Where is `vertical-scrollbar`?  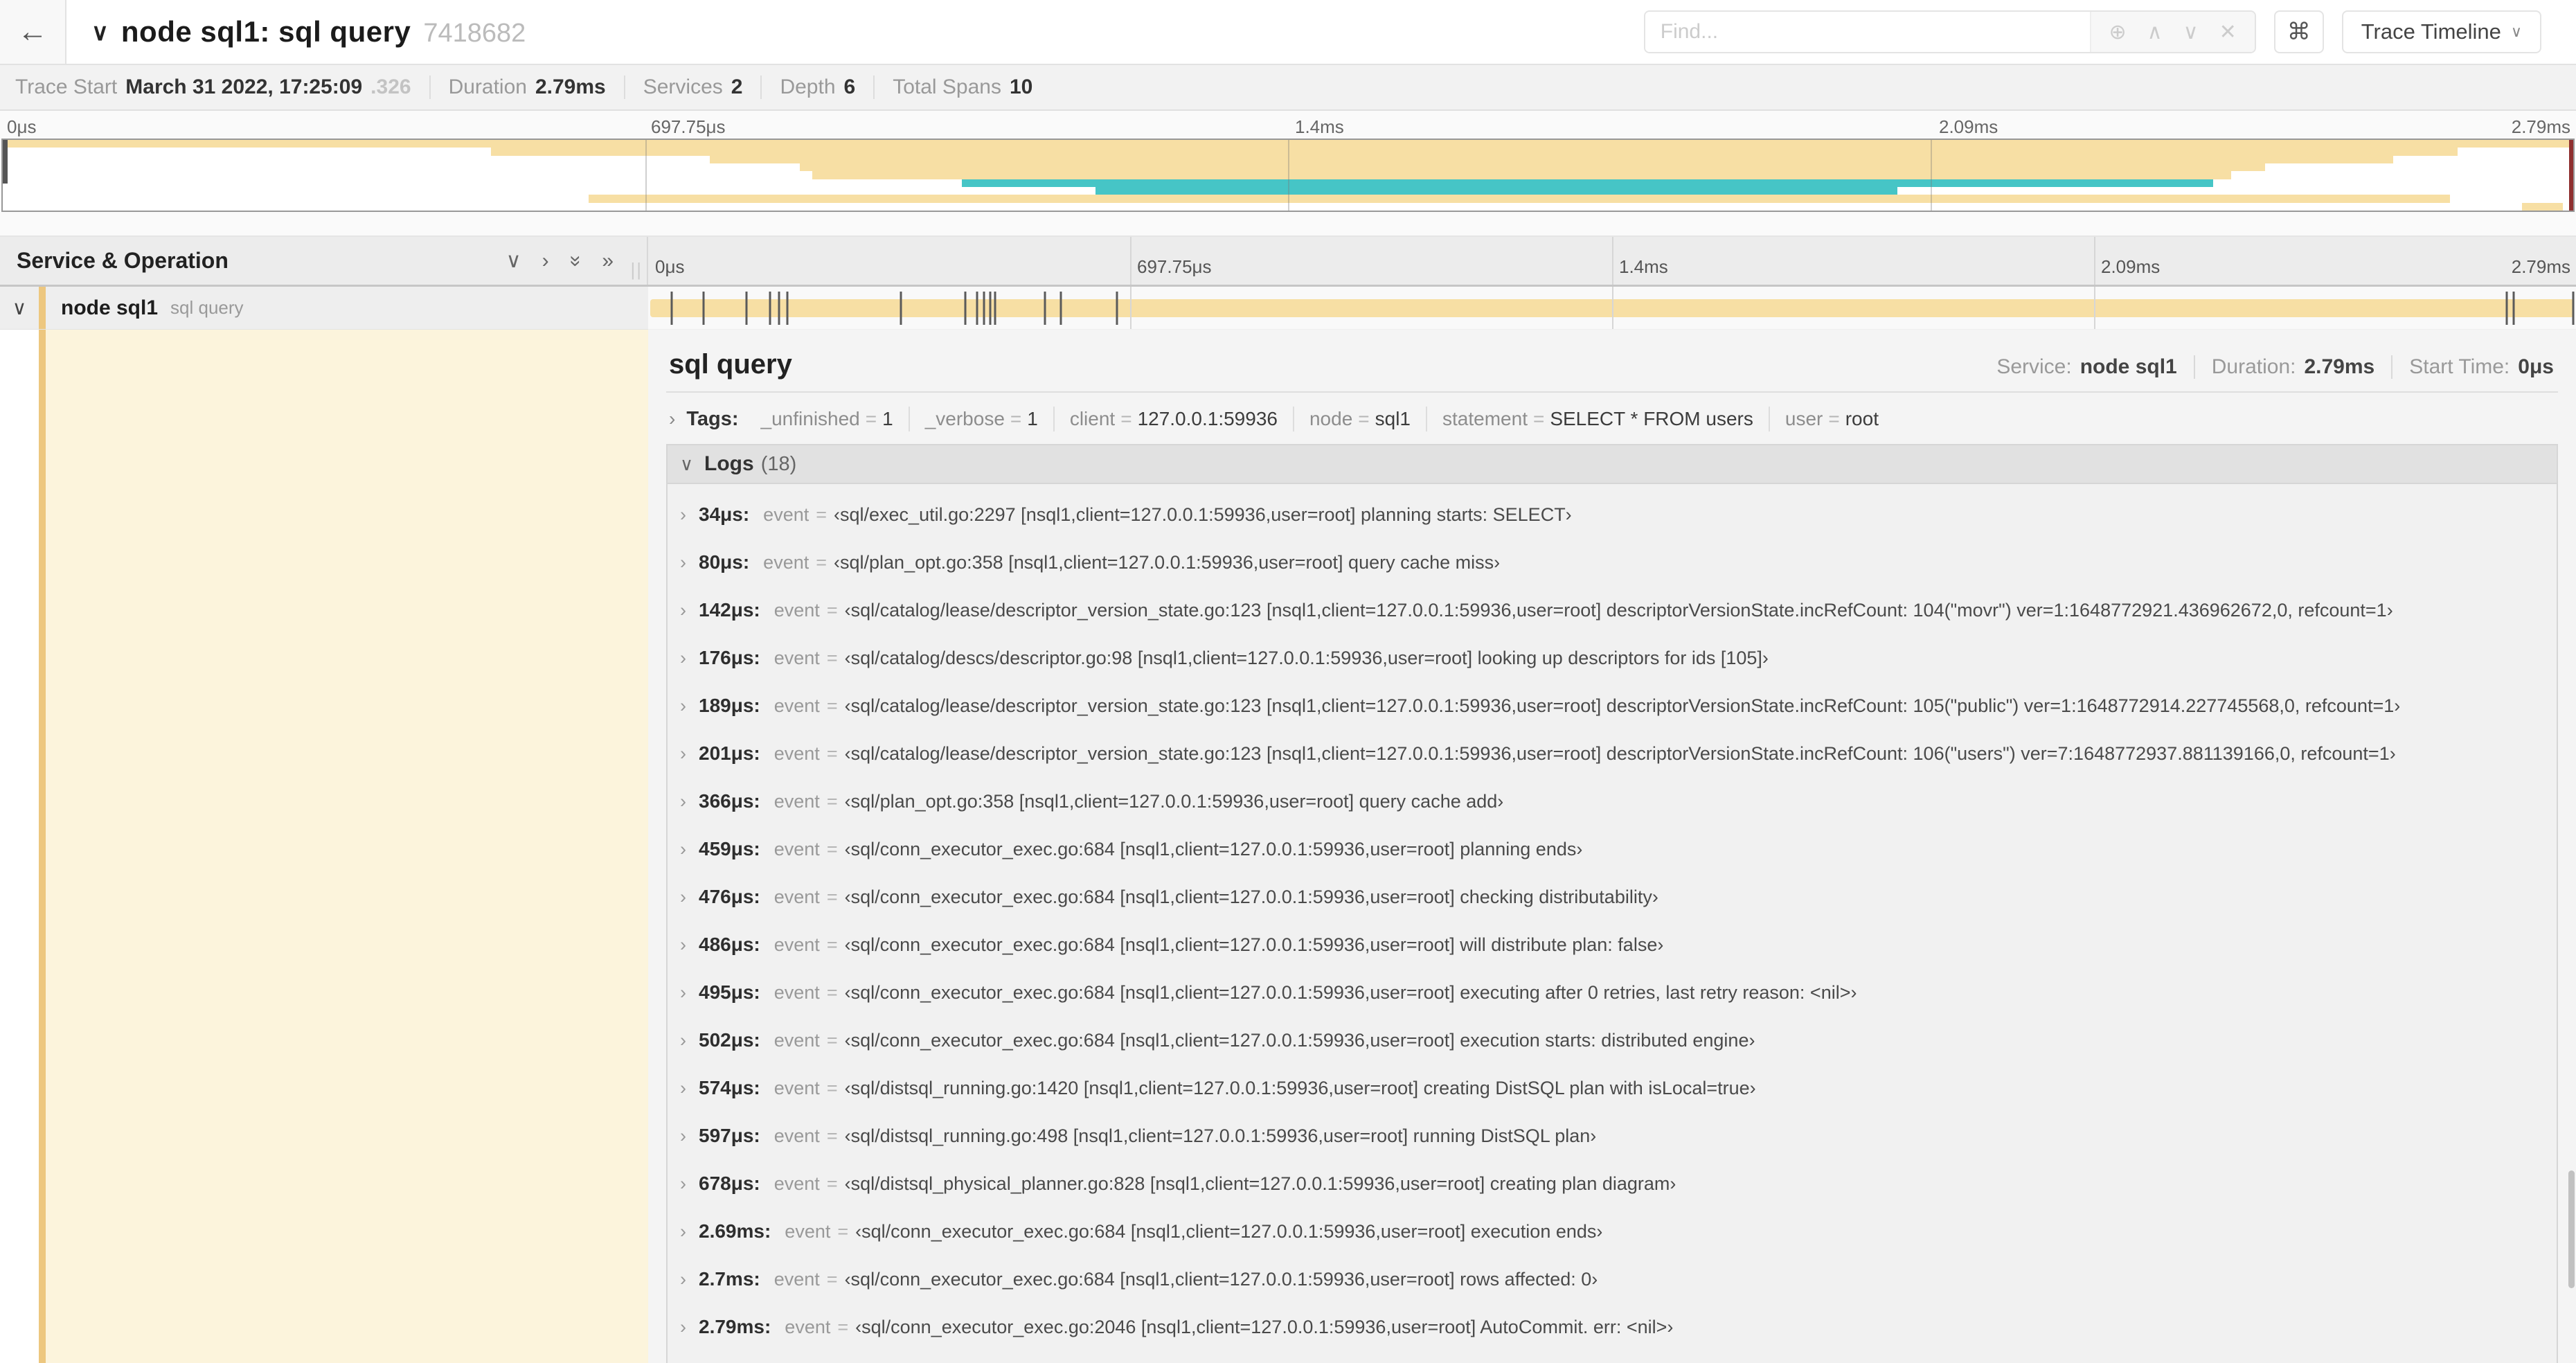 vertical-scrollbar is located at coordinates (2571, 1229).